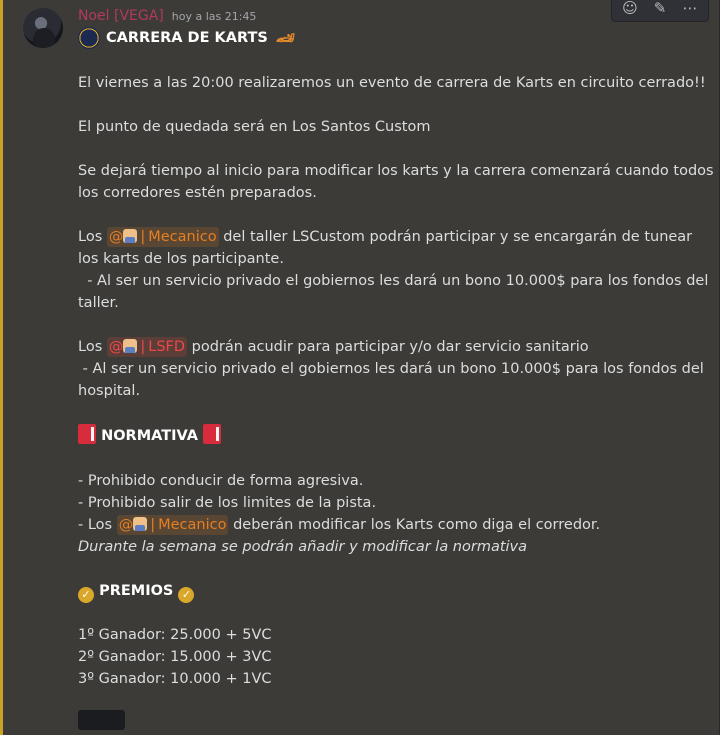 This screenshot has height=735, width=720. What do you see at coordinates (149, 436) in the screenshot?
I see `normativa-title: NORMATIVA` at bounding box center [149, 436].